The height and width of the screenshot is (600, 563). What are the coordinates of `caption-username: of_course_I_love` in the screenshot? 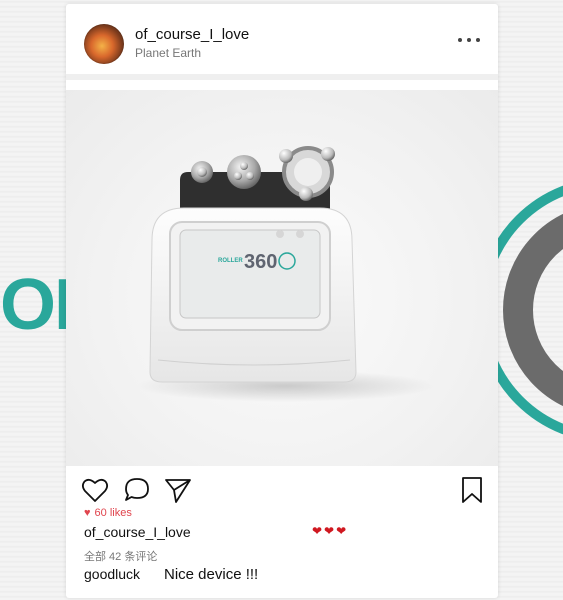 It's located at (137, 532).